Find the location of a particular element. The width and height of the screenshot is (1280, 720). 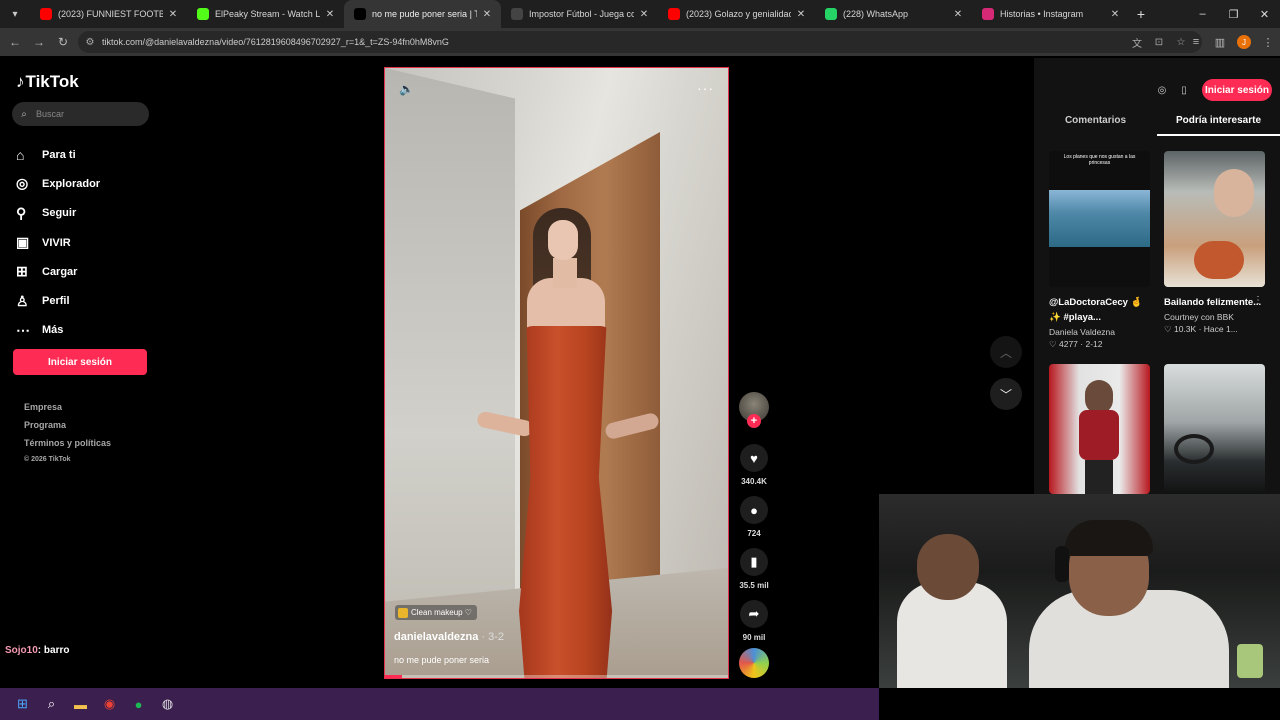

reload-icon: ↻ is located at coordinates (63, 42).